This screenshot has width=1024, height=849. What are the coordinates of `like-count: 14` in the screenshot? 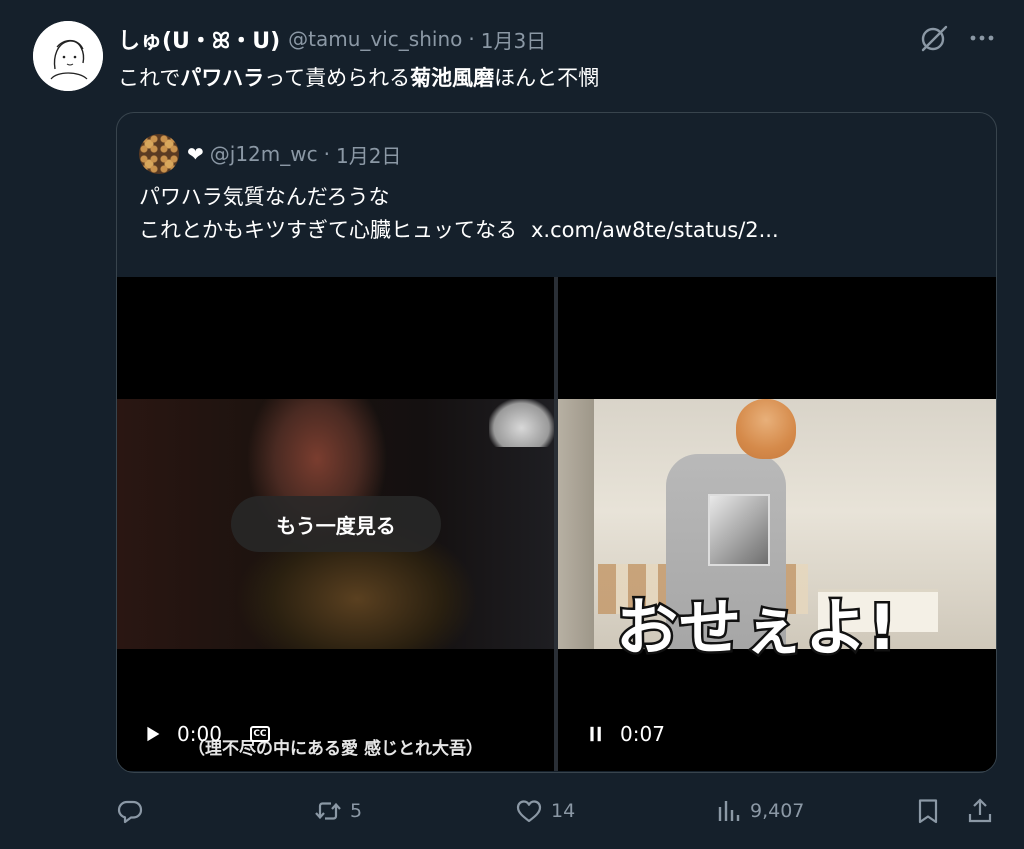 It's located at (563, 811).